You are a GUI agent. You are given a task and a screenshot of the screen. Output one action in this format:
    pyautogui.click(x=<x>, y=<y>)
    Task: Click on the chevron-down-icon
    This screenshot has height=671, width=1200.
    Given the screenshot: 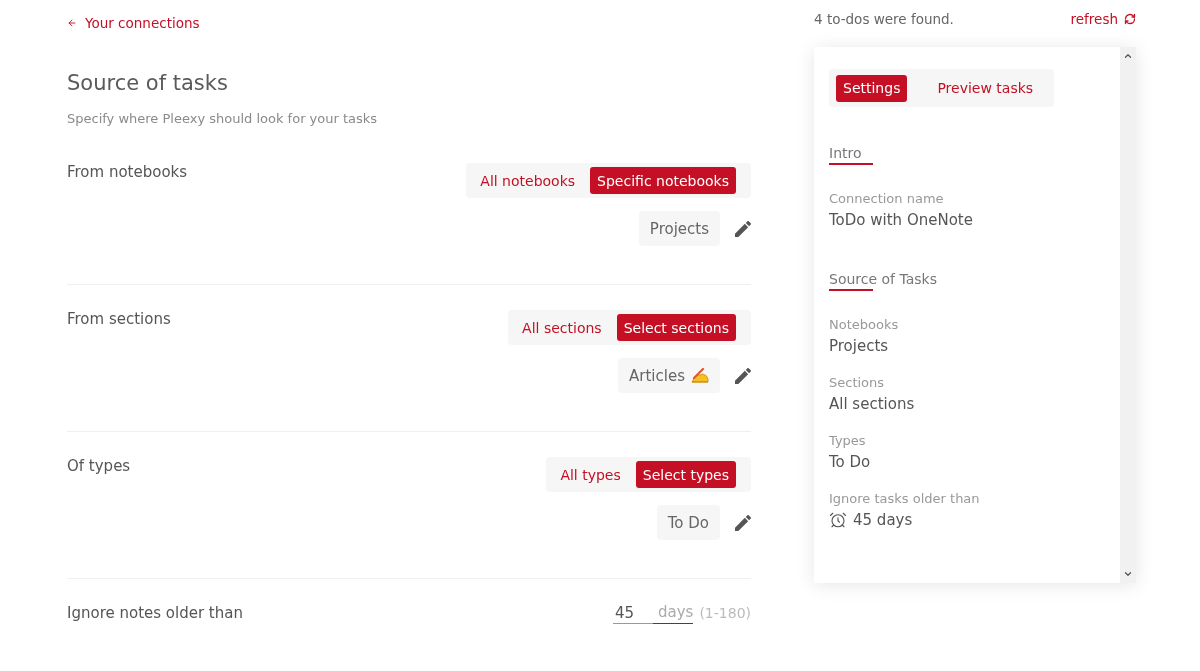 What is the action you would take?
    pyautogui.click(x=1128, y=574)
    